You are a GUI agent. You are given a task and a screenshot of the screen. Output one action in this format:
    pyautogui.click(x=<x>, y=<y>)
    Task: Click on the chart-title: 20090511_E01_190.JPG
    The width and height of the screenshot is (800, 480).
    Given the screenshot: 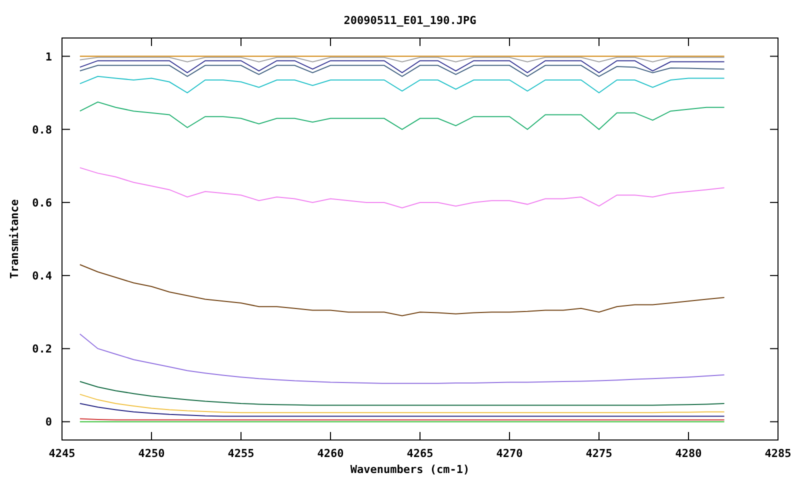 What is the action you would take?
    pyautogui.click(x=410, y=20)
    